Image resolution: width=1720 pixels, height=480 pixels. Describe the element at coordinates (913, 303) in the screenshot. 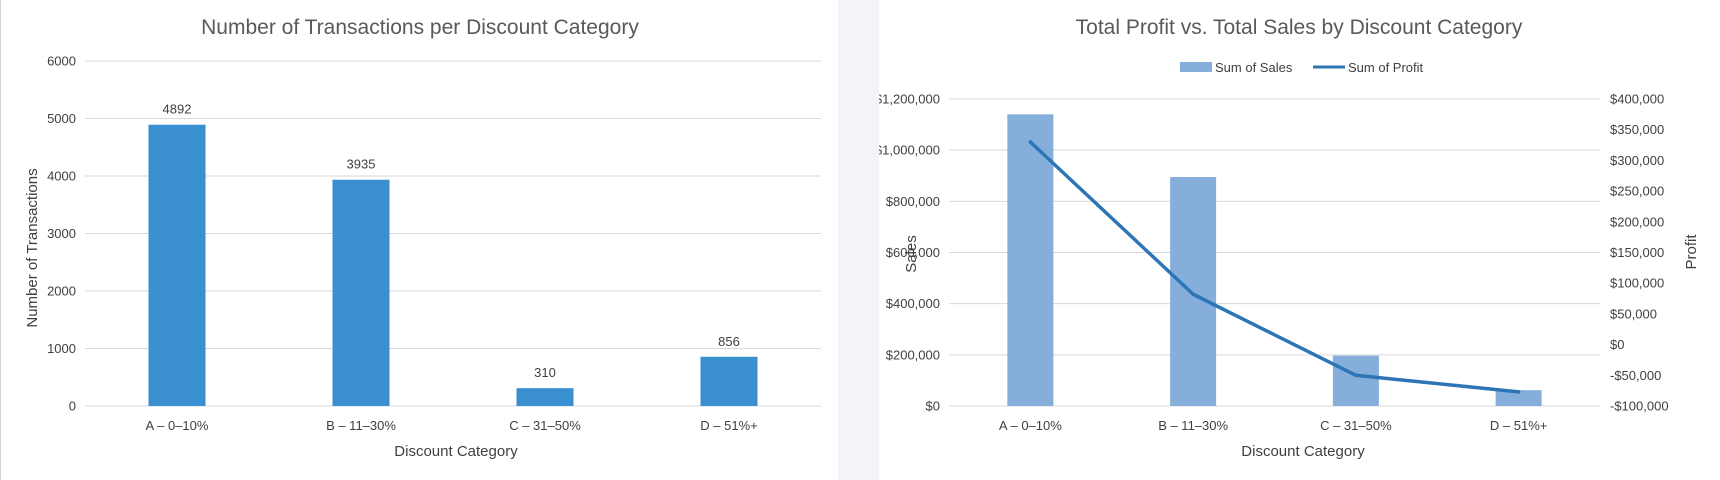

I see `y-tick-label: $400,000` at that location.